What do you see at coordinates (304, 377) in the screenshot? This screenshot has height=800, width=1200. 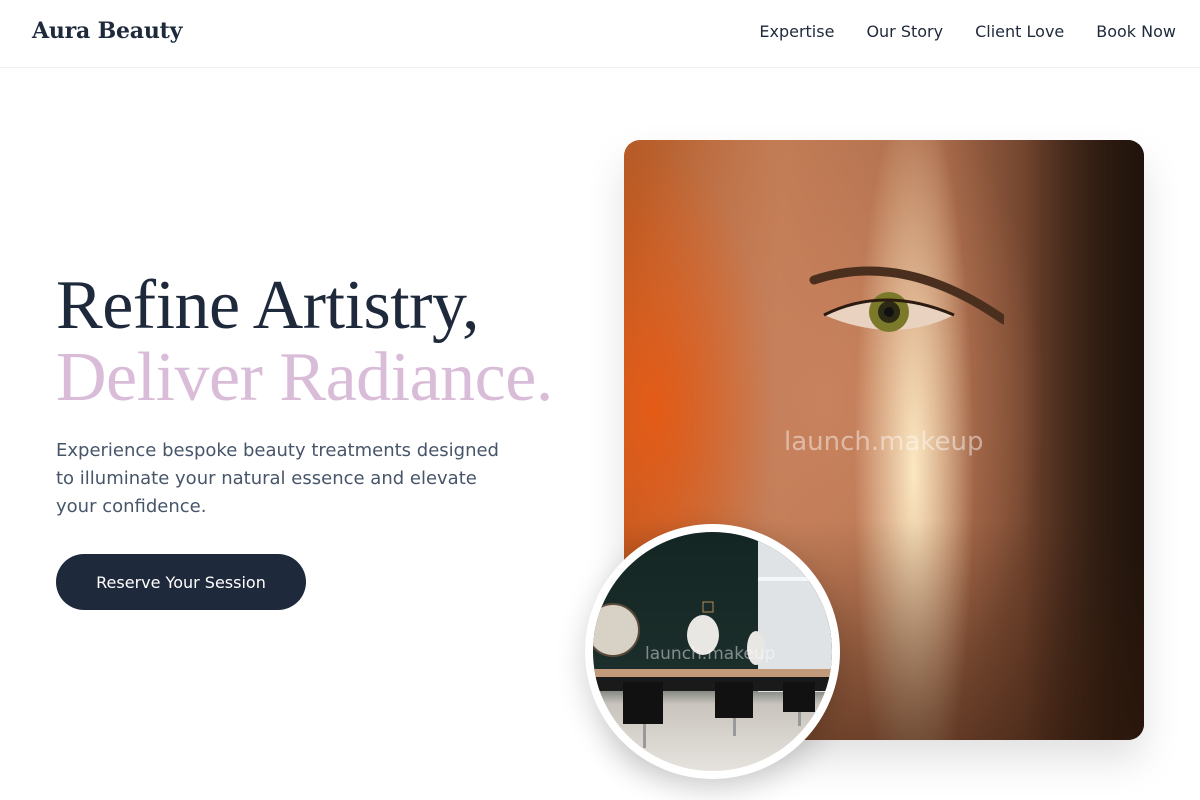 I see `hero-title-line-2: Deliver Radiance.` at bounding box center [304, 377].